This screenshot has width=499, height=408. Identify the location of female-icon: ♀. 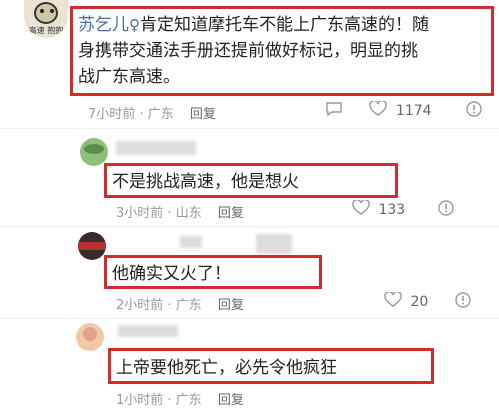
(134, 25).